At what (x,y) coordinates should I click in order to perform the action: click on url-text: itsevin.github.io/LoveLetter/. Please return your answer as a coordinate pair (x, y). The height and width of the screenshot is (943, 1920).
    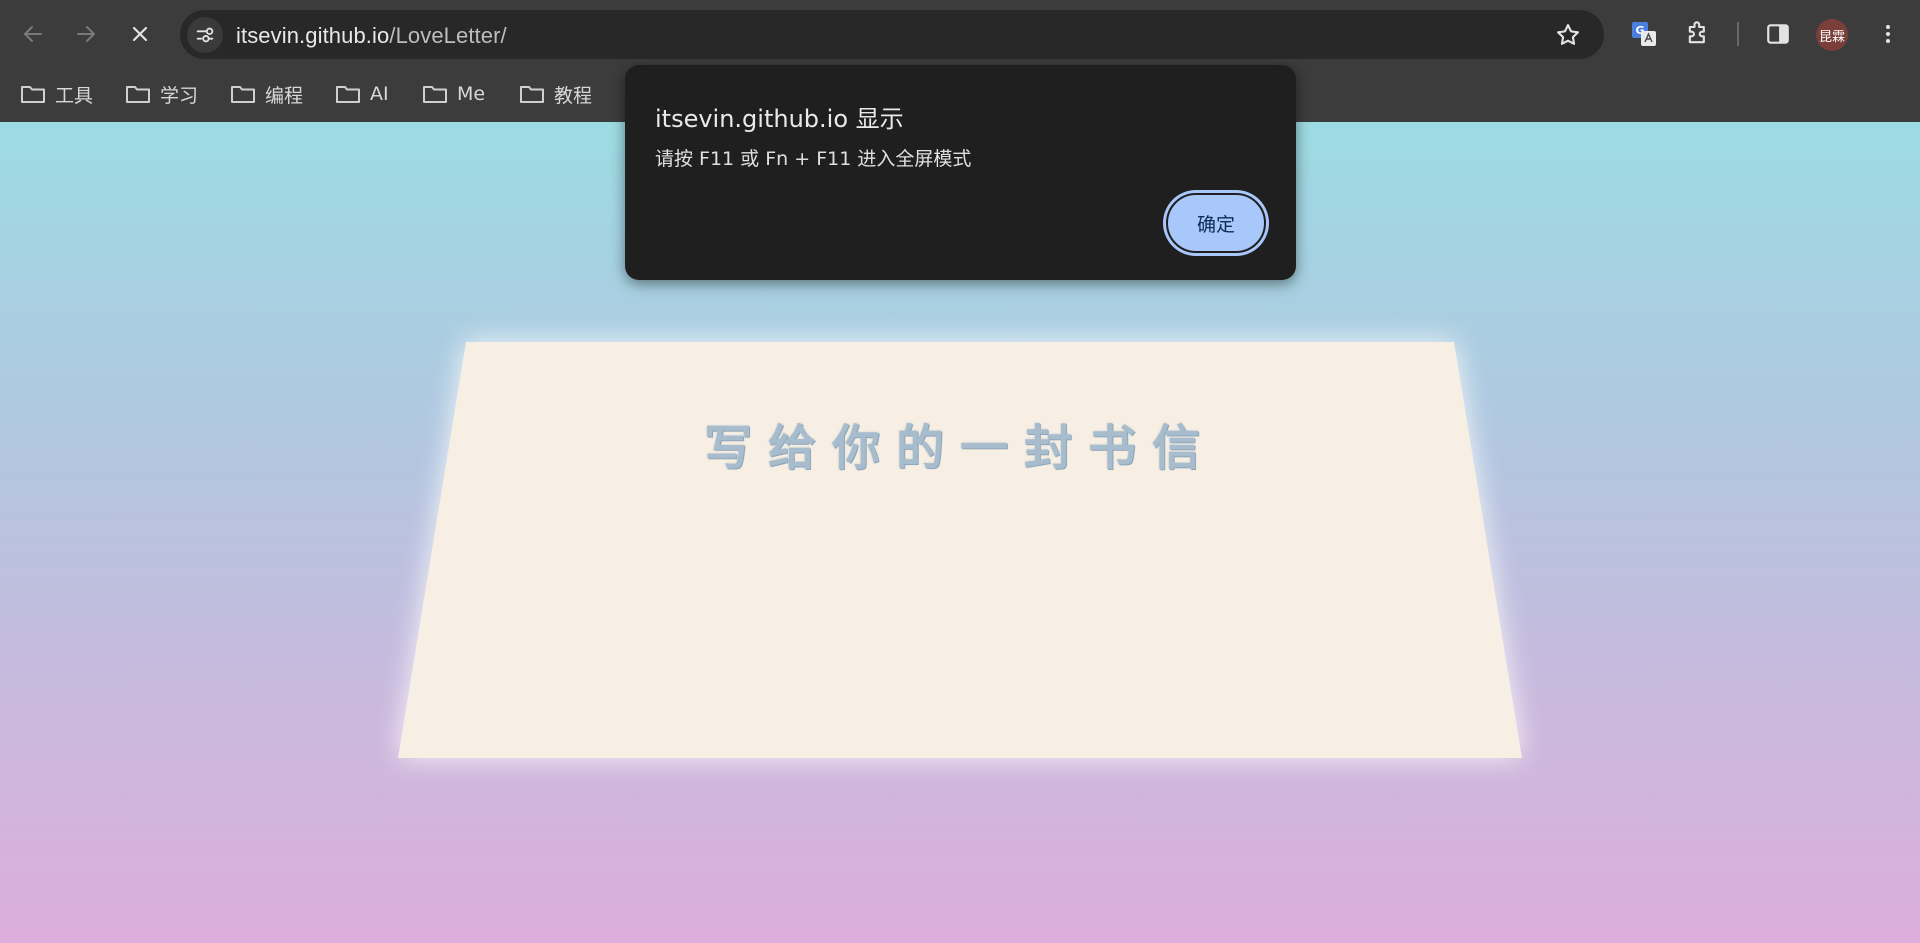
    Looking at the image, I should click on (371, 36).